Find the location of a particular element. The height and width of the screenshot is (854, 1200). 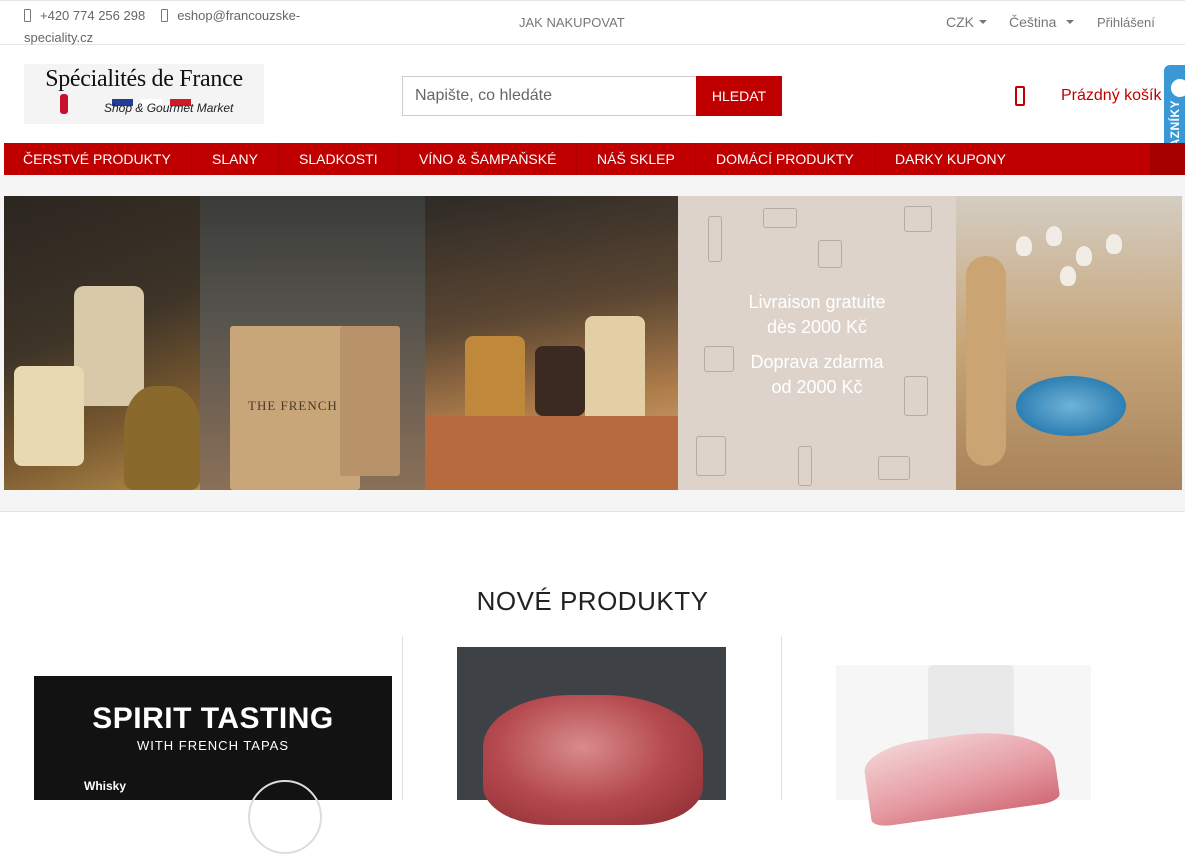

envelope-icon is located at coordinates (165, 15).